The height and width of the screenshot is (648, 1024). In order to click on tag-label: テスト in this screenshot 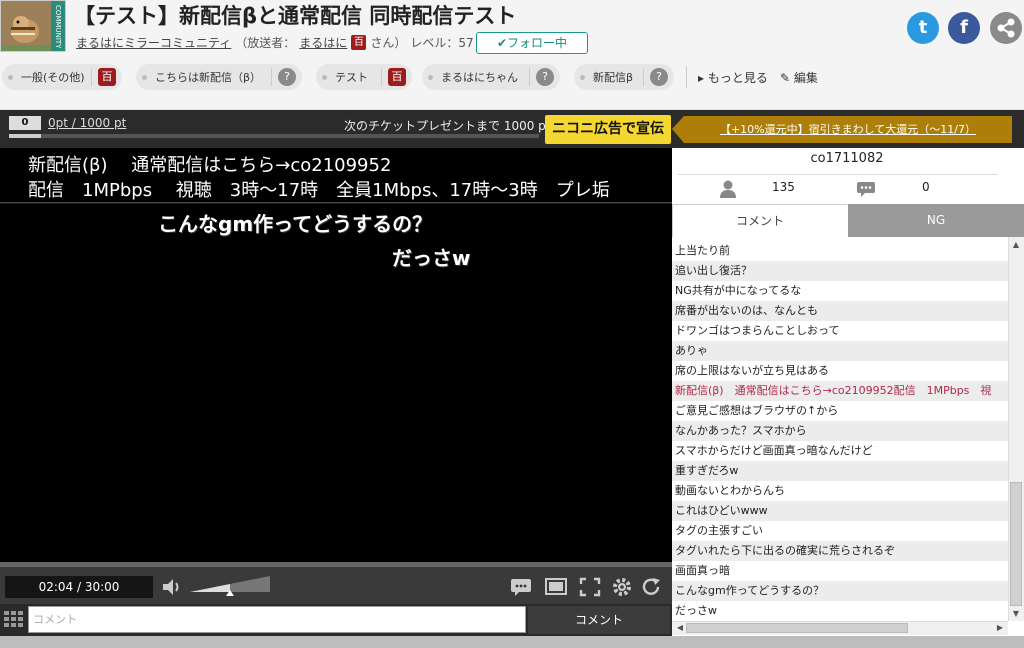, I will do `click(351, 77)`.